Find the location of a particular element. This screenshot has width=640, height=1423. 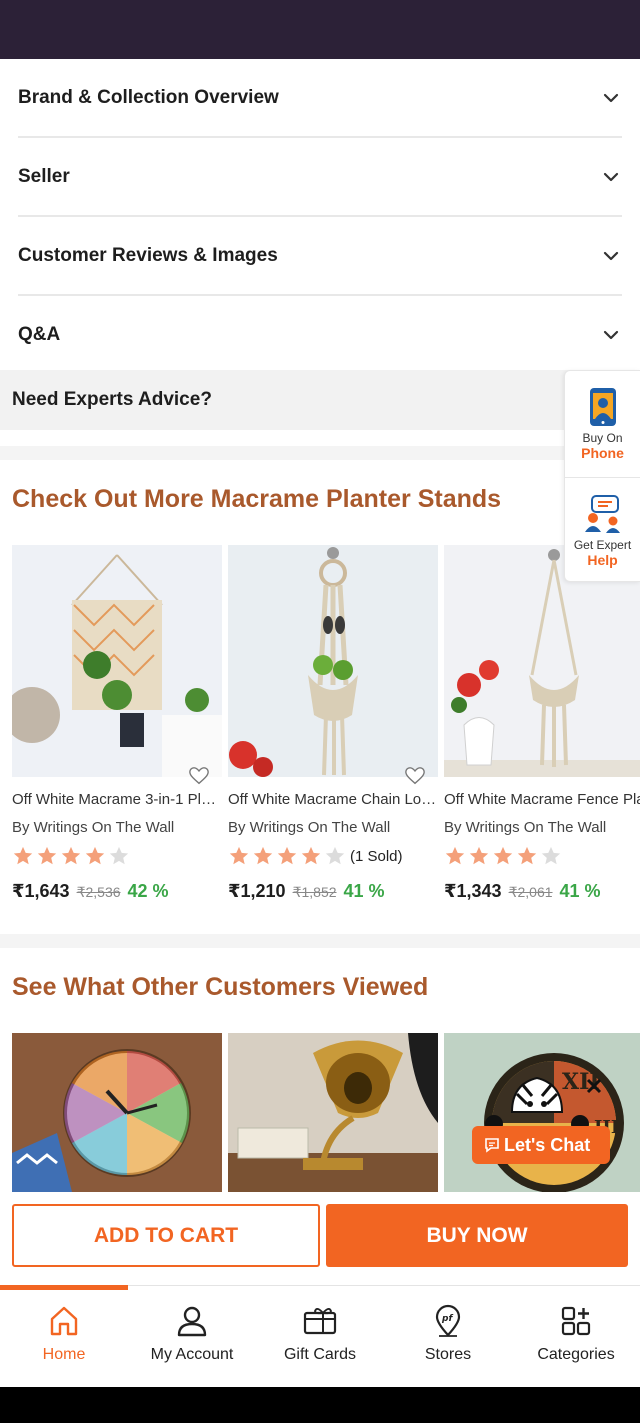

accordion-label: Customer Reviews & Images is located at coordinates (148, 255).